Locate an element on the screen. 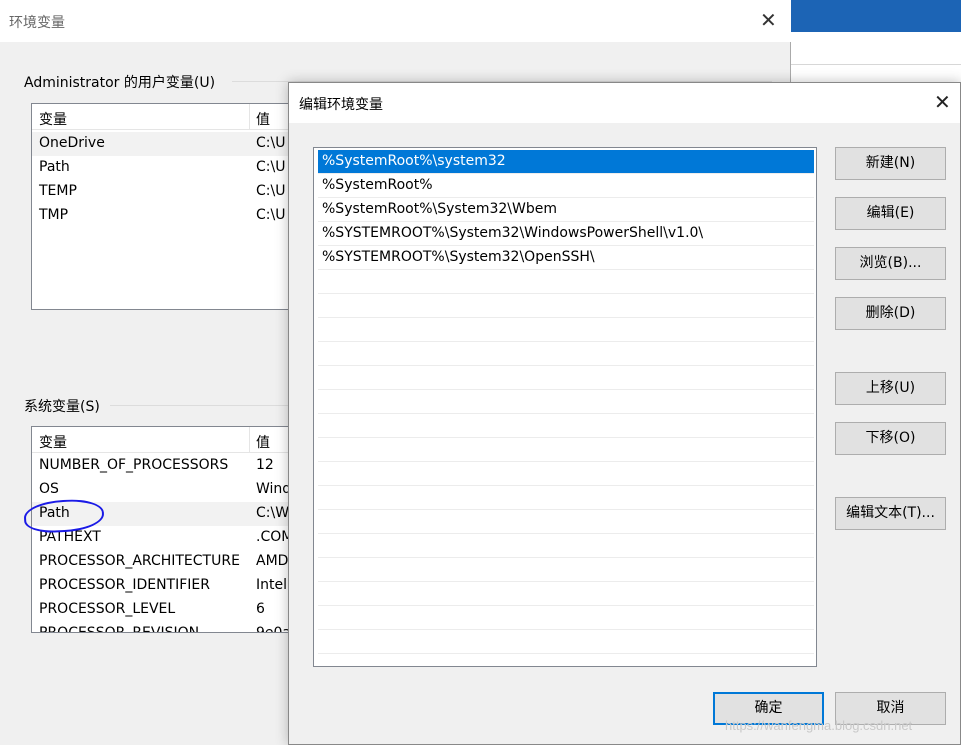 This screenshot has height=745, width=961. var-name: PROCESSOR_LEVEL is located at coordinates (107, 609).